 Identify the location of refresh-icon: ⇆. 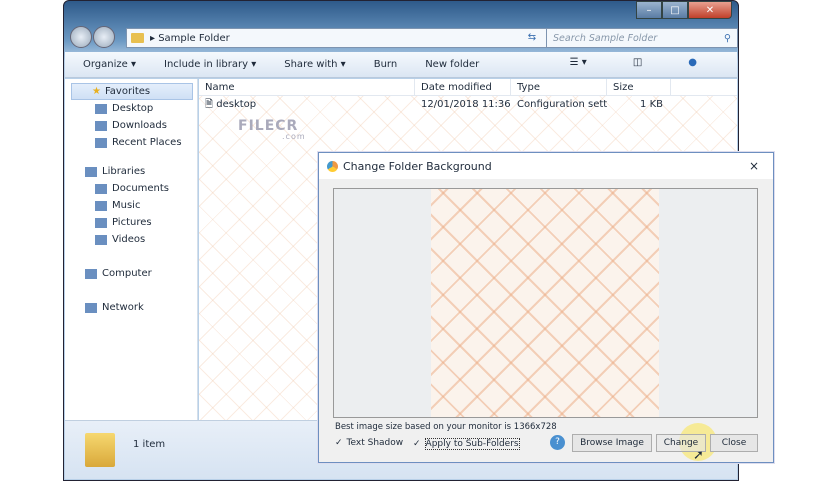
(532, 38).